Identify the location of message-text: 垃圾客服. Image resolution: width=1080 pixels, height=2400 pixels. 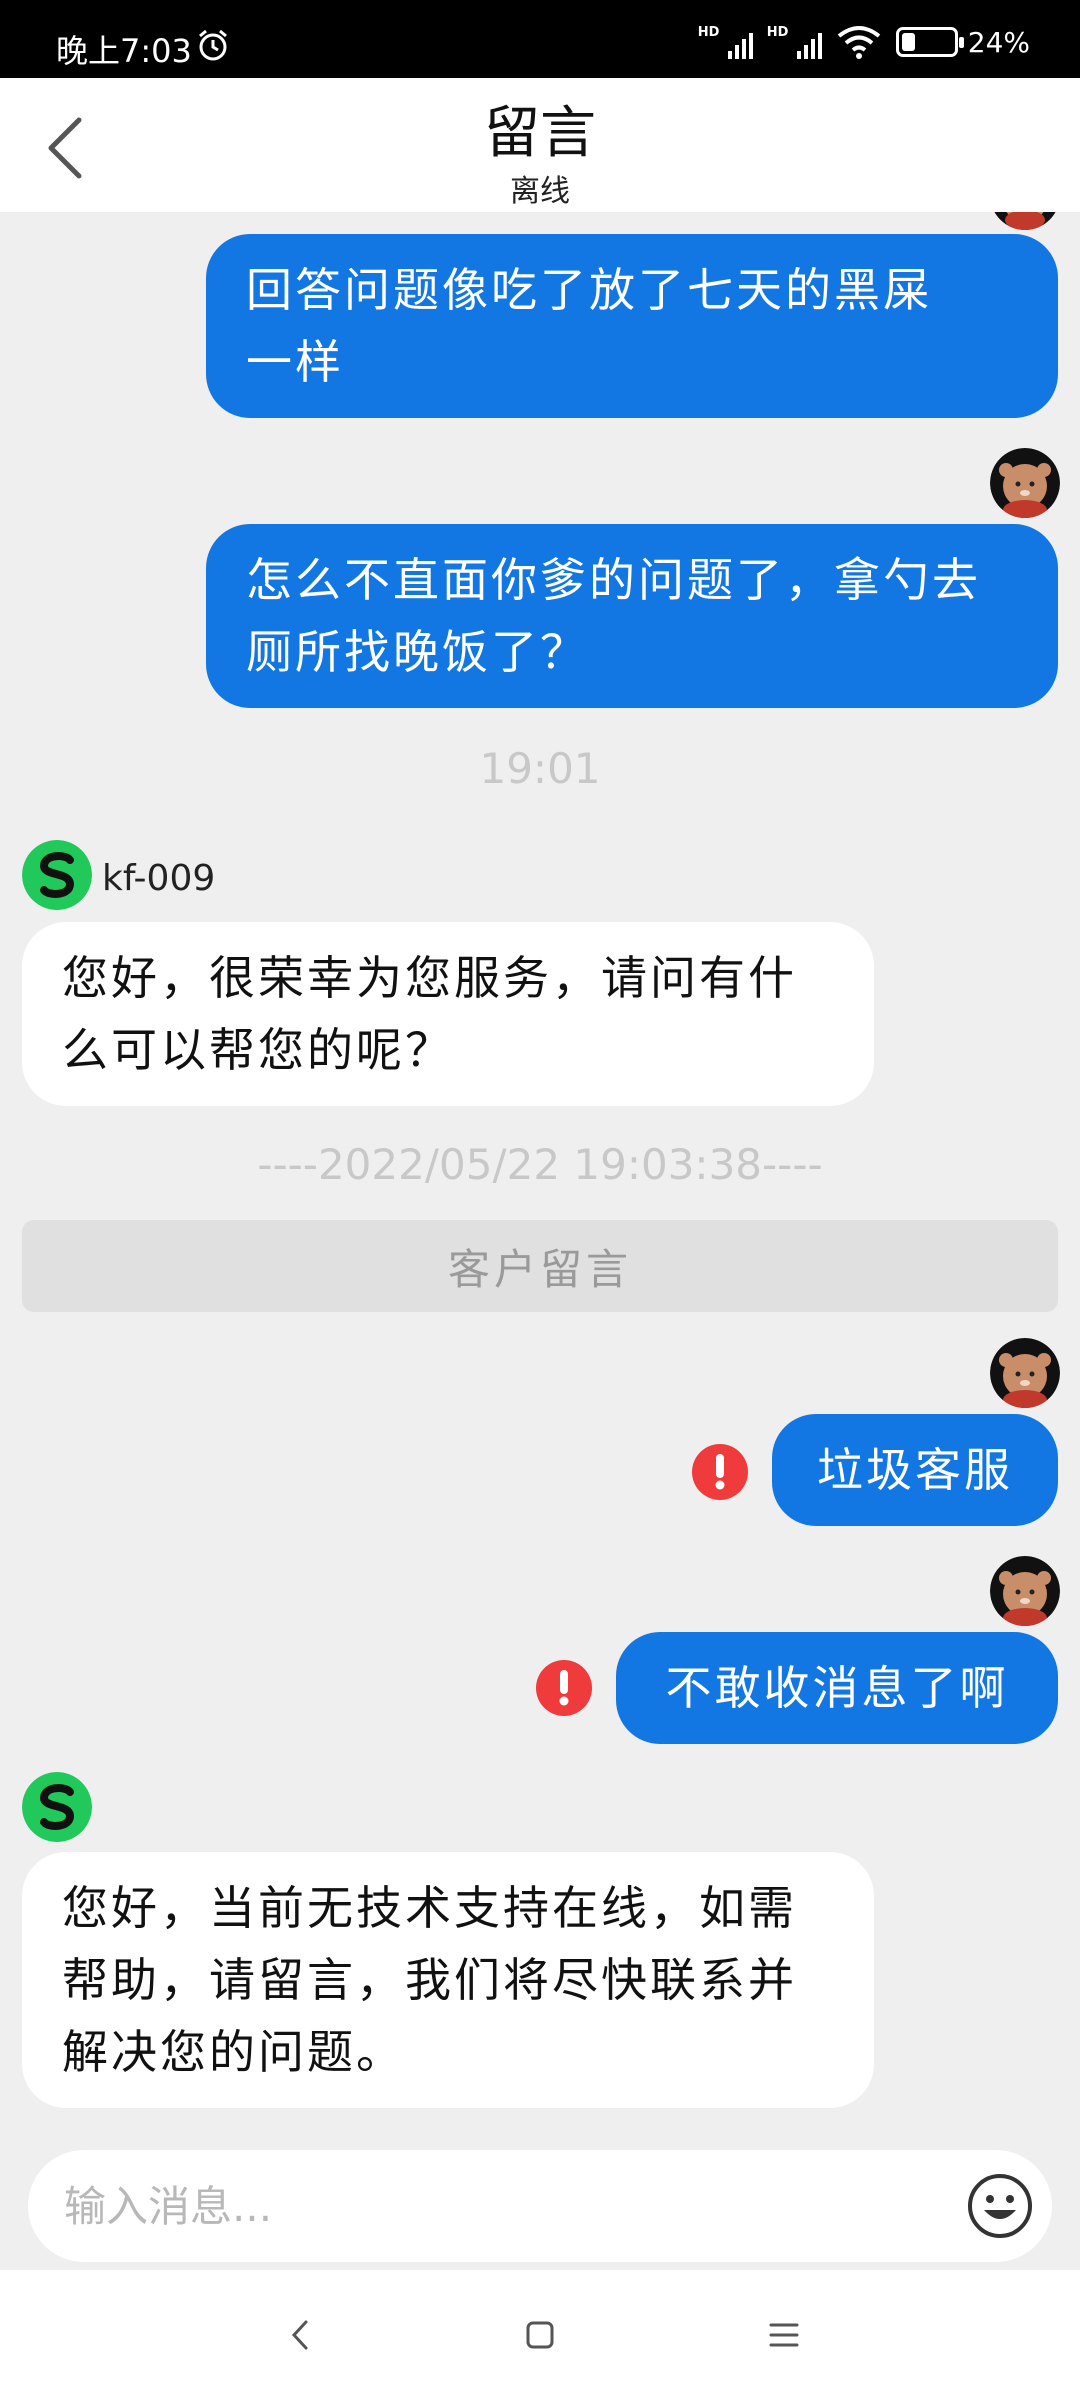
(915, 1470).